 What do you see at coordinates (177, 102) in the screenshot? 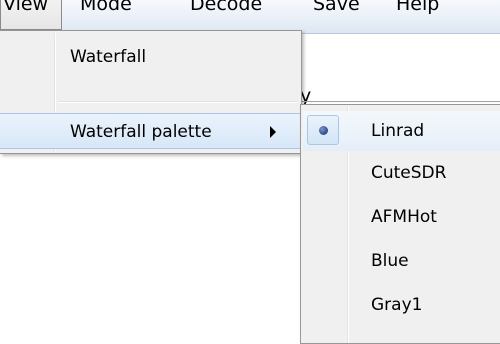
I see `menu-separator` at bounding box center [177, 102].